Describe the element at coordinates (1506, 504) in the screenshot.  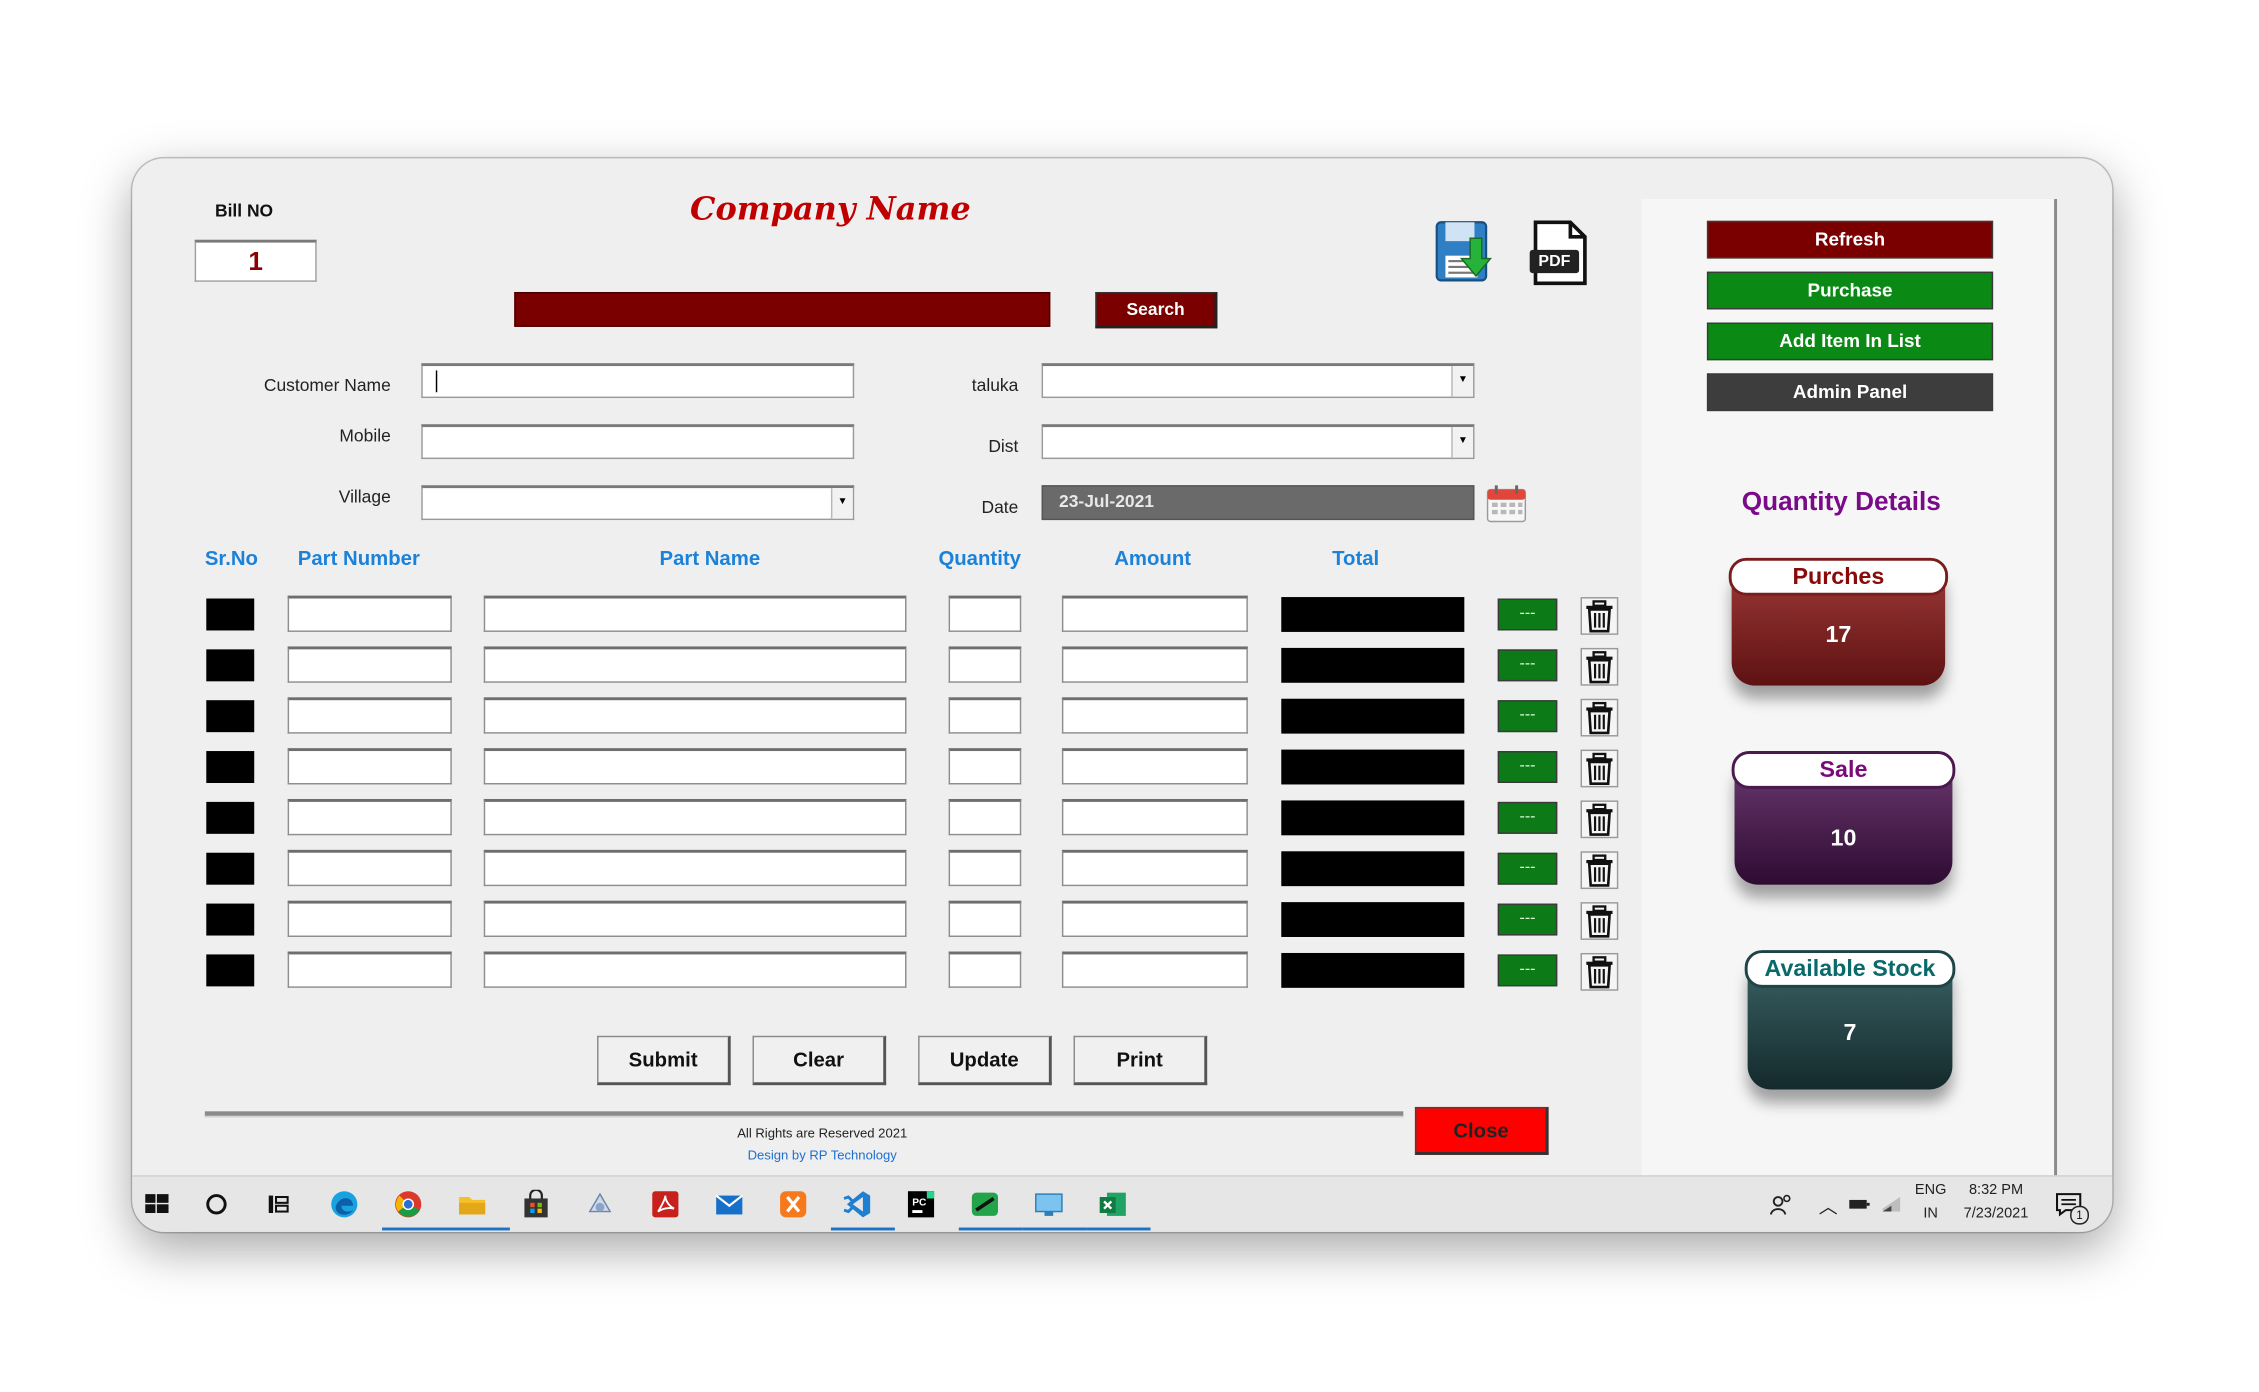
I see `calendar-icon` at that location.